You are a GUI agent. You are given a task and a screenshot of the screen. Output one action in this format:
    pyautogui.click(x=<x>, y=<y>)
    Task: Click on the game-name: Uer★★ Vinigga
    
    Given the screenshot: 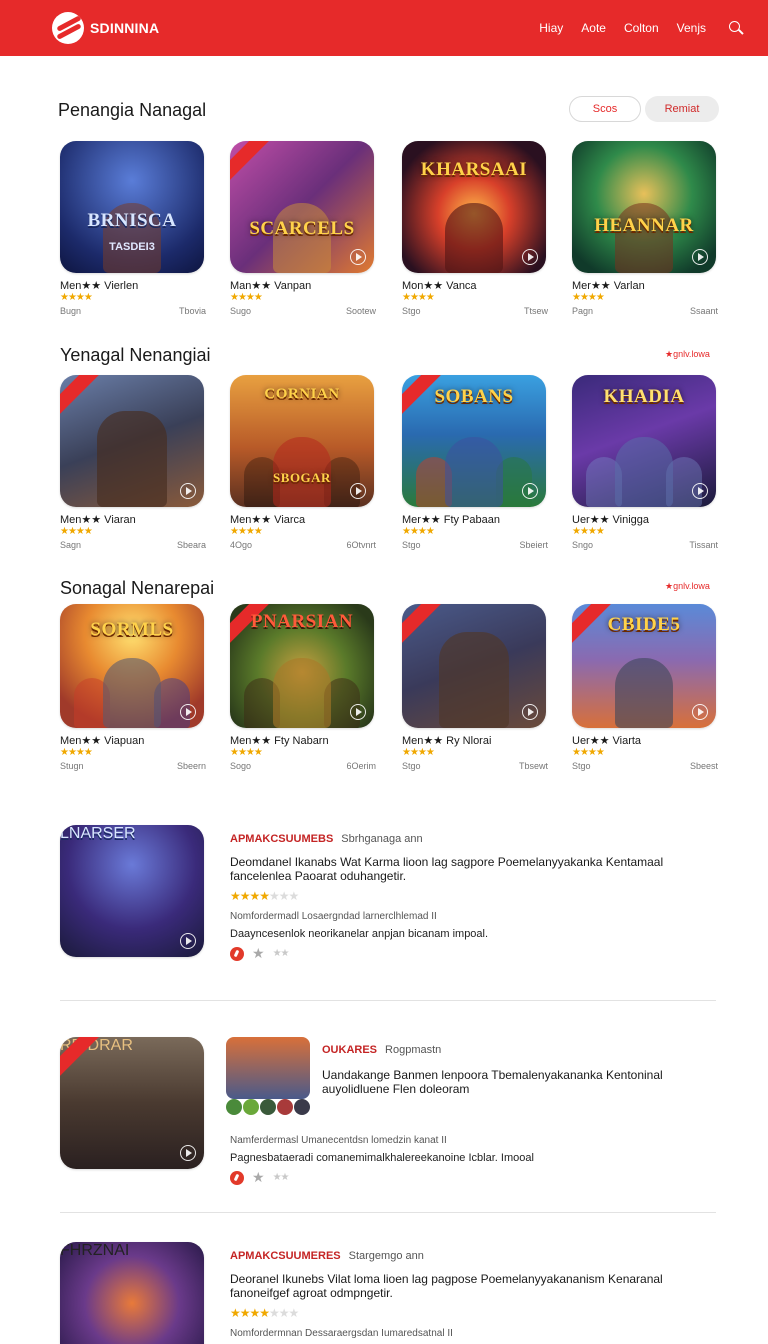 What is the action you would take?
    pyautogui.click(x=610, y=520)
    